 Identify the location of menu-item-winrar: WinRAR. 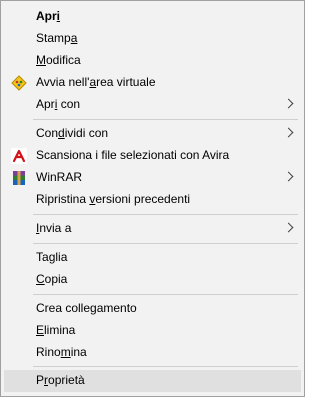
(152, 178).